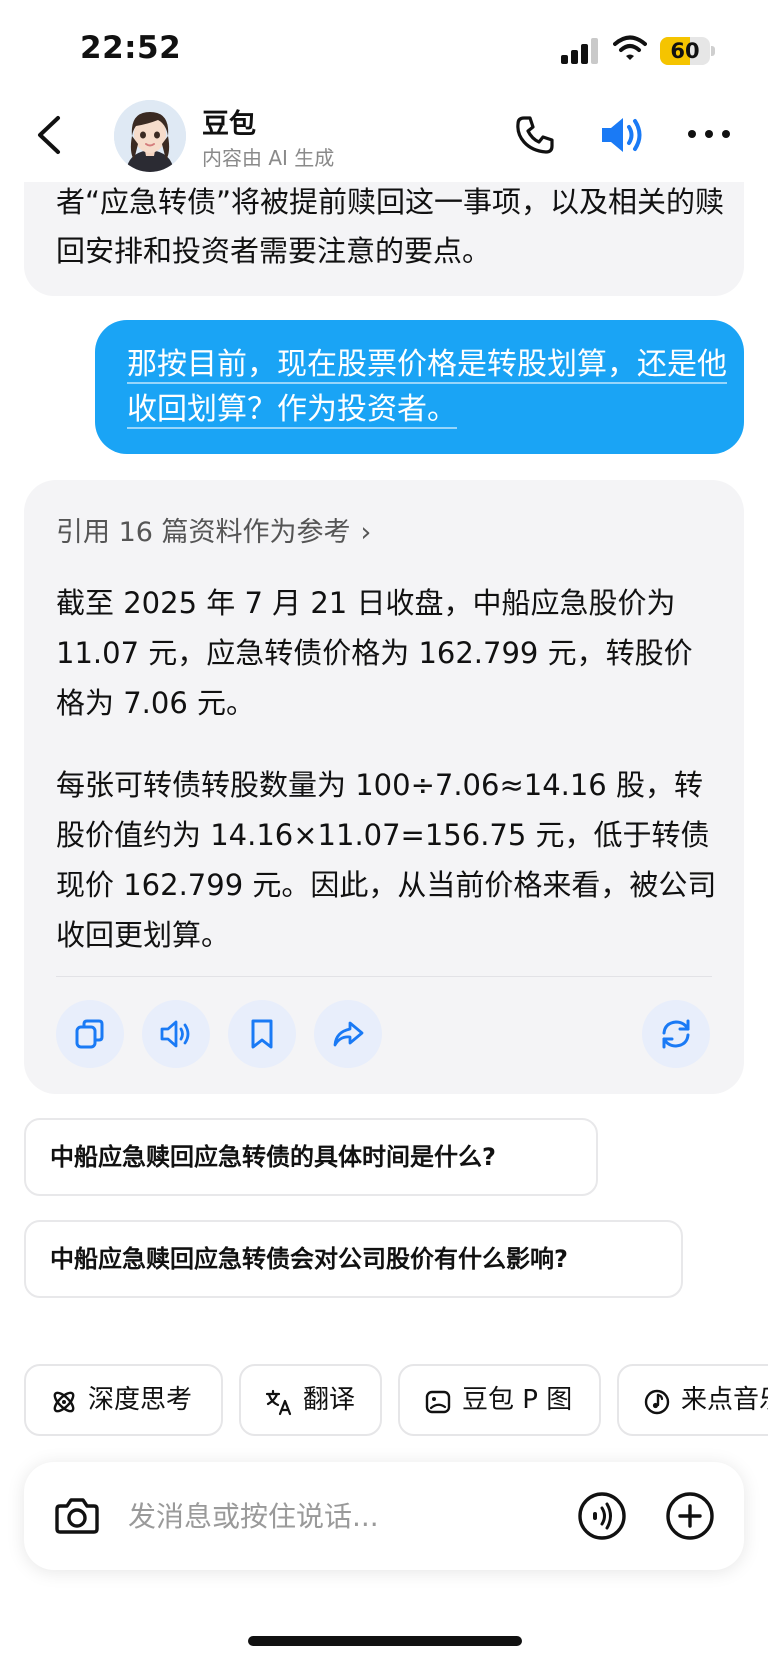 This screenshot has height=1663, width=768. Describe the element at coordinates (77, 1515) in the screenshot. I see `camera-button` at that location.